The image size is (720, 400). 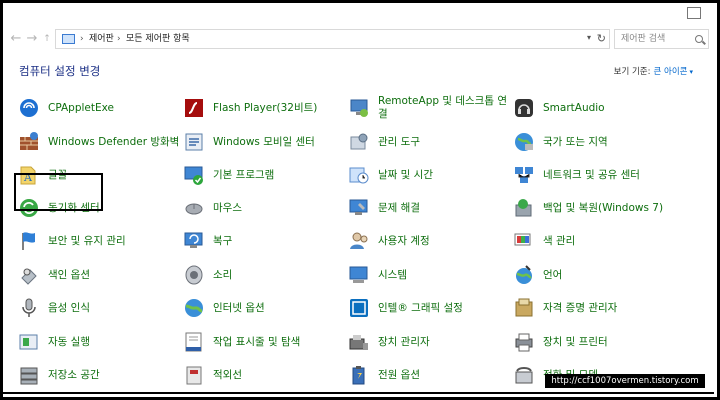 I want to click on control-panel-icon, so click(x=68, y=39).